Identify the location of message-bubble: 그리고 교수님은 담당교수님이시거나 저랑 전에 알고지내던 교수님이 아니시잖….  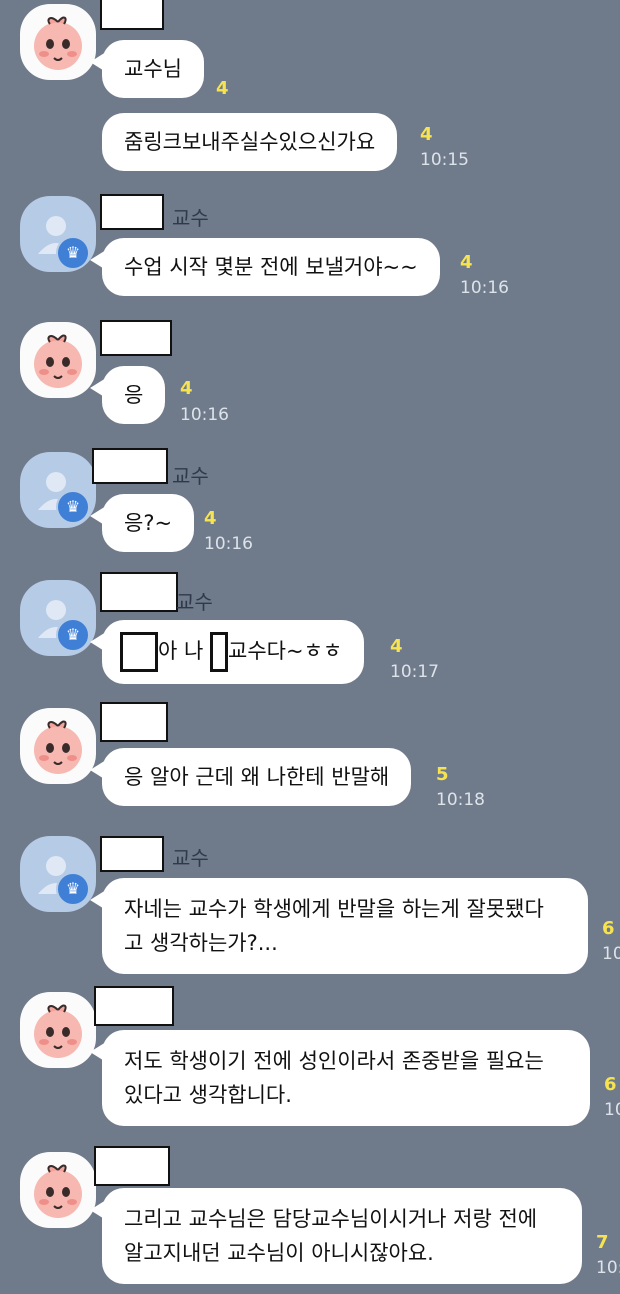
(336, 1236).